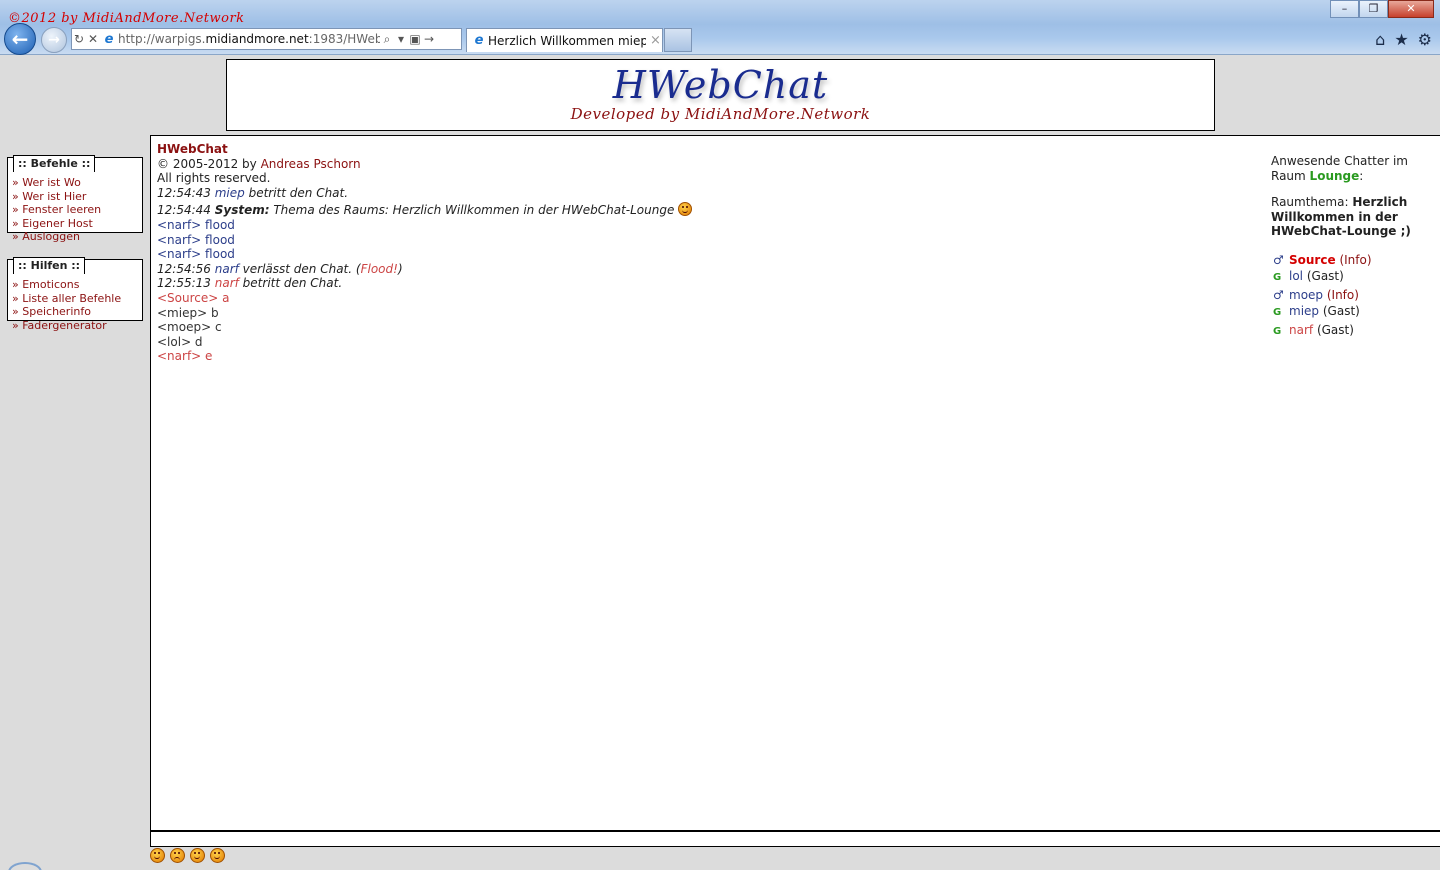 This screenshot has height=870, width=1440. What do you see at coordinates (214, 178) in the screenshot?
I see `chat-rights: All rights reserved.` at bounding box center [214, 178].